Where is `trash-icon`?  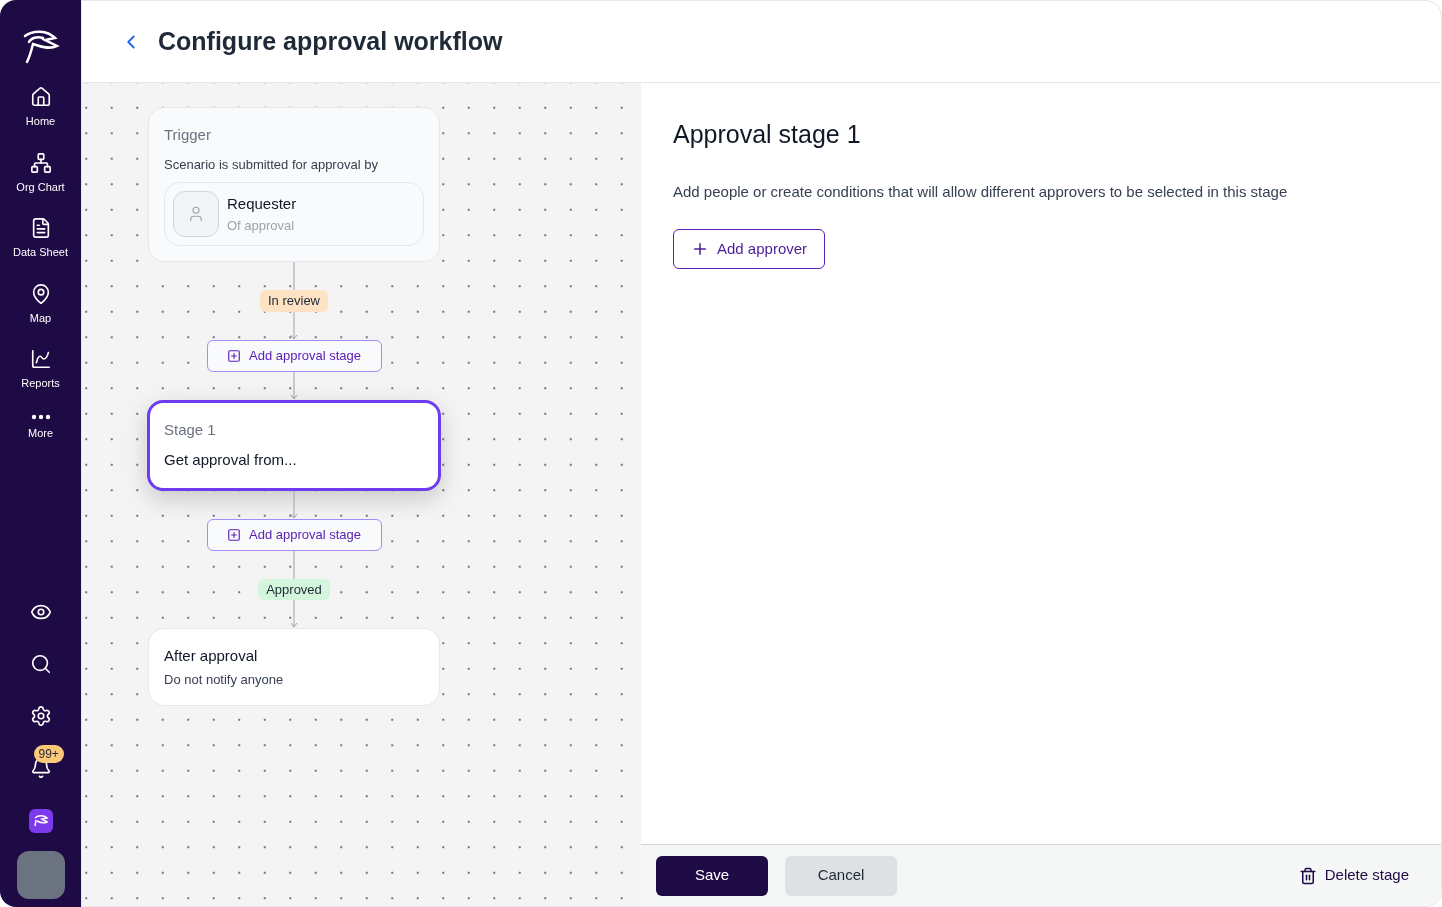 trash-icon is located at coordinates (1307, 875).